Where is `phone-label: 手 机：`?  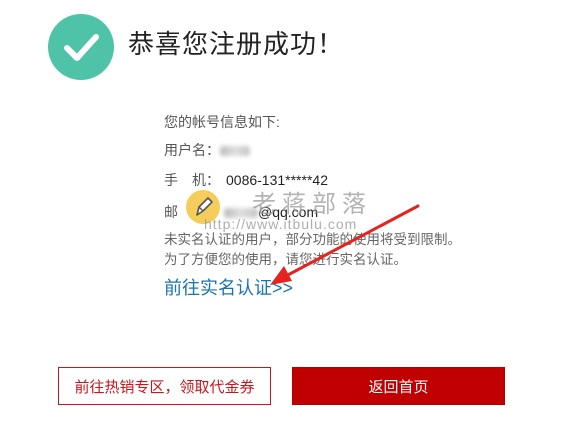
phone-label: 手 机： is located at coordinates (192, 180).